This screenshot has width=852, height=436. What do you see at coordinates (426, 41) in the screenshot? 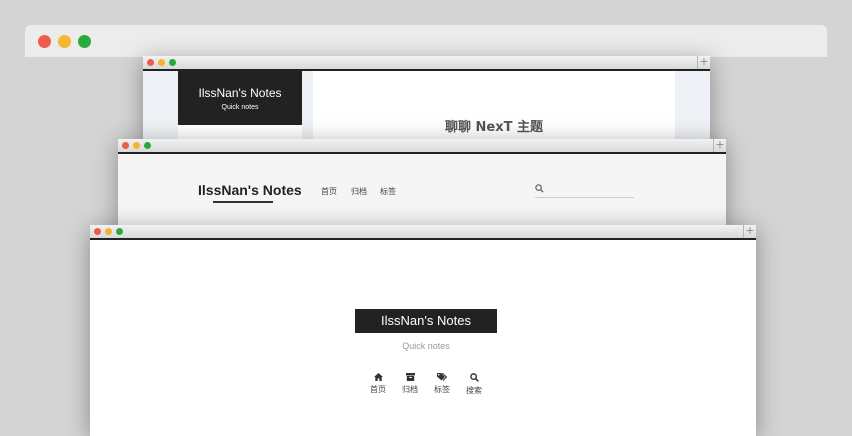
I see `outer-browser-chrome` at bounding box center [426, 41].